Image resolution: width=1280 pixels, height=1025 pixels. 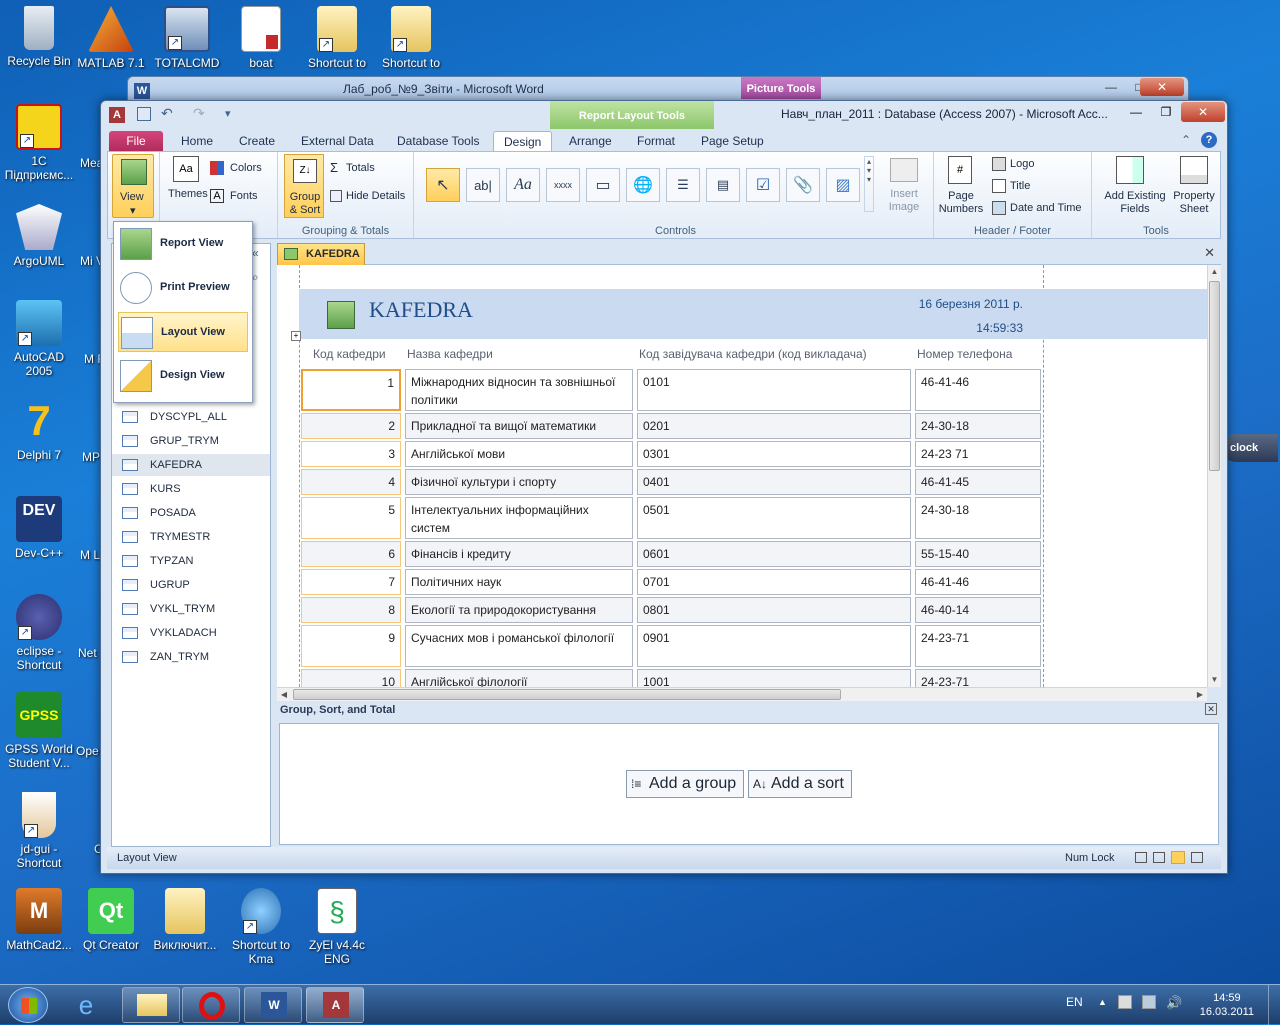 What do you see at coordinates (351, 582) in the screenshot?
I see `code-cell: 7` at bounding box center [351, 582].